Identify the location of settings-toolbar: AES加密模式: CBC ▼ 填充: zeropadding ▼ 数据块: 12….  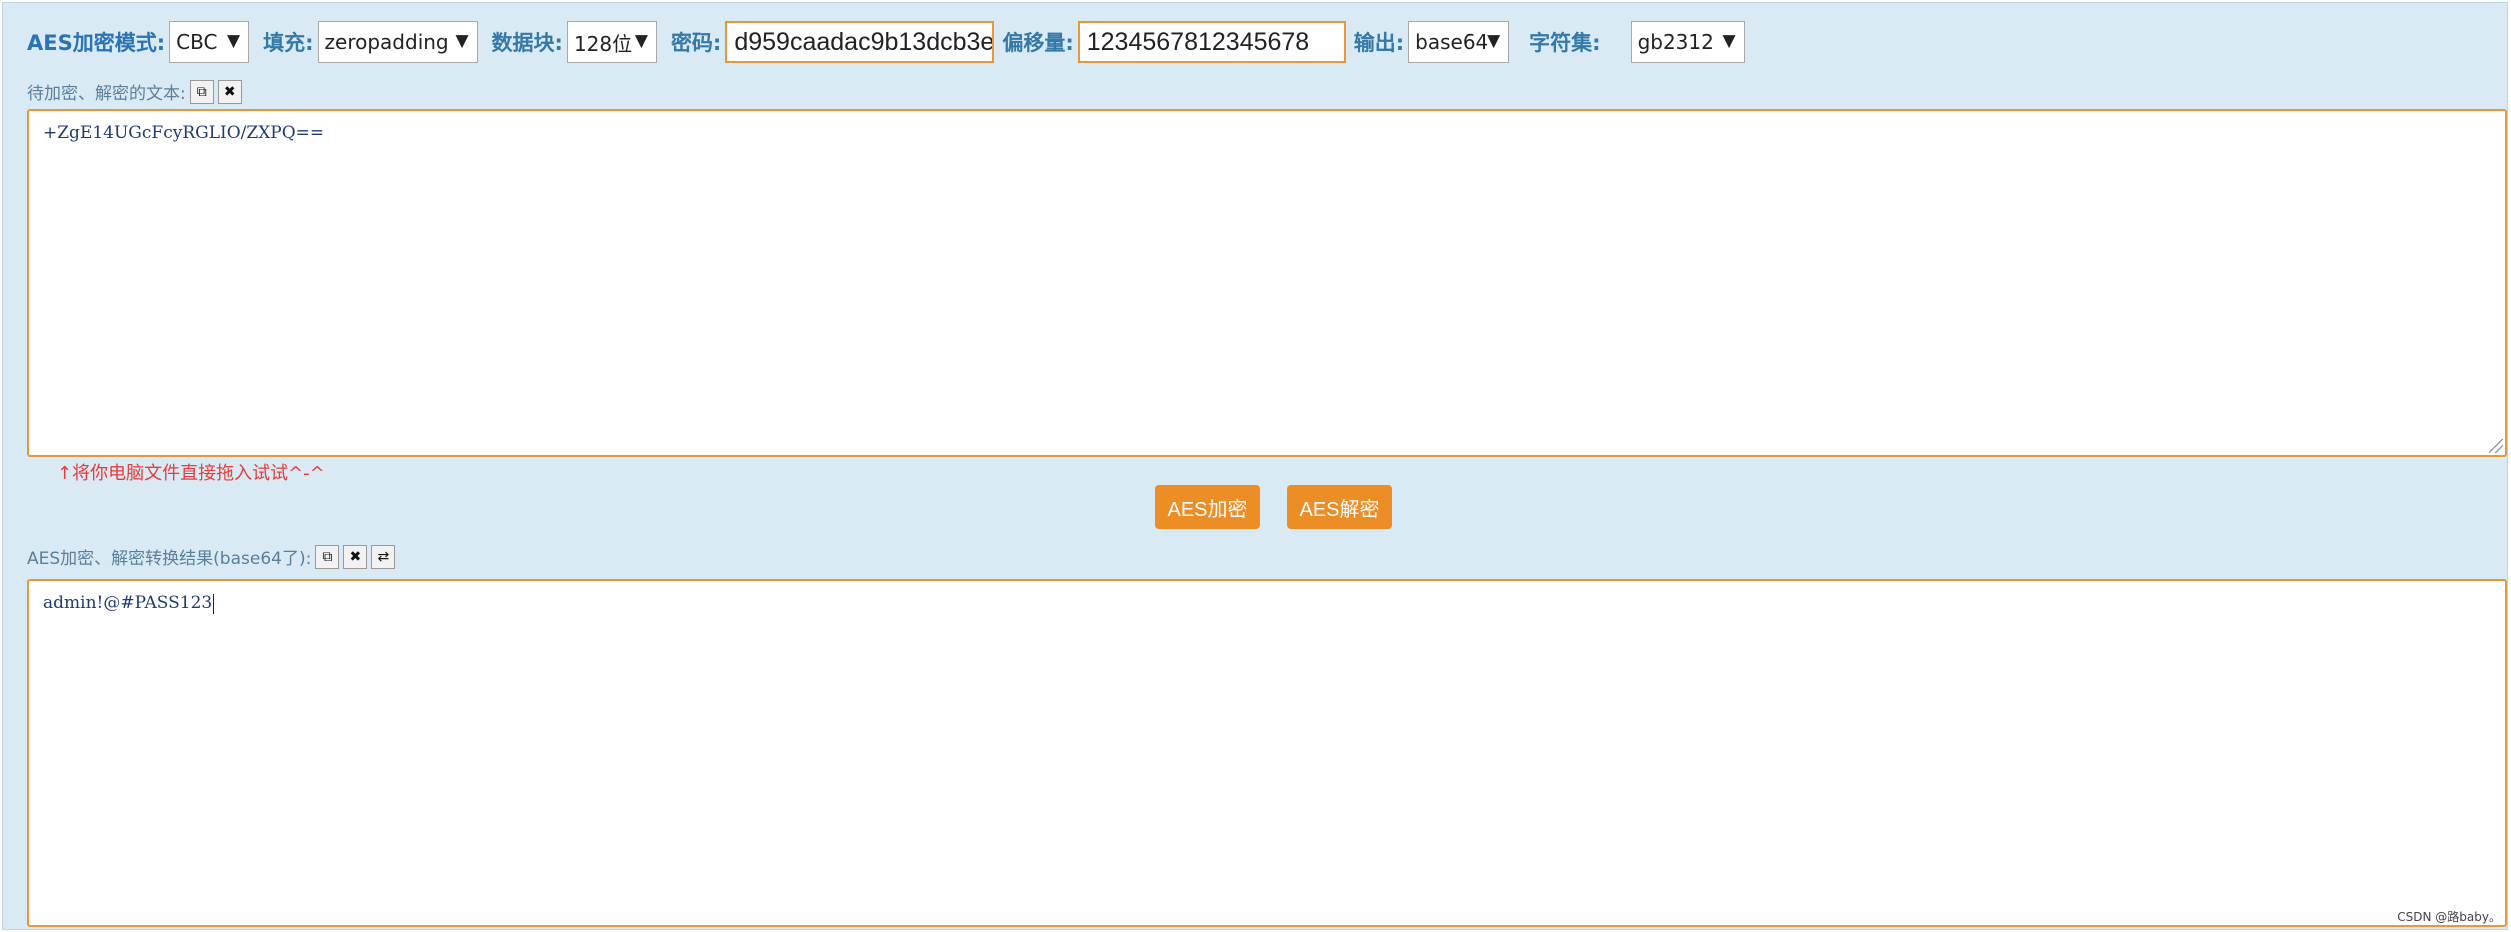
(893, 42).